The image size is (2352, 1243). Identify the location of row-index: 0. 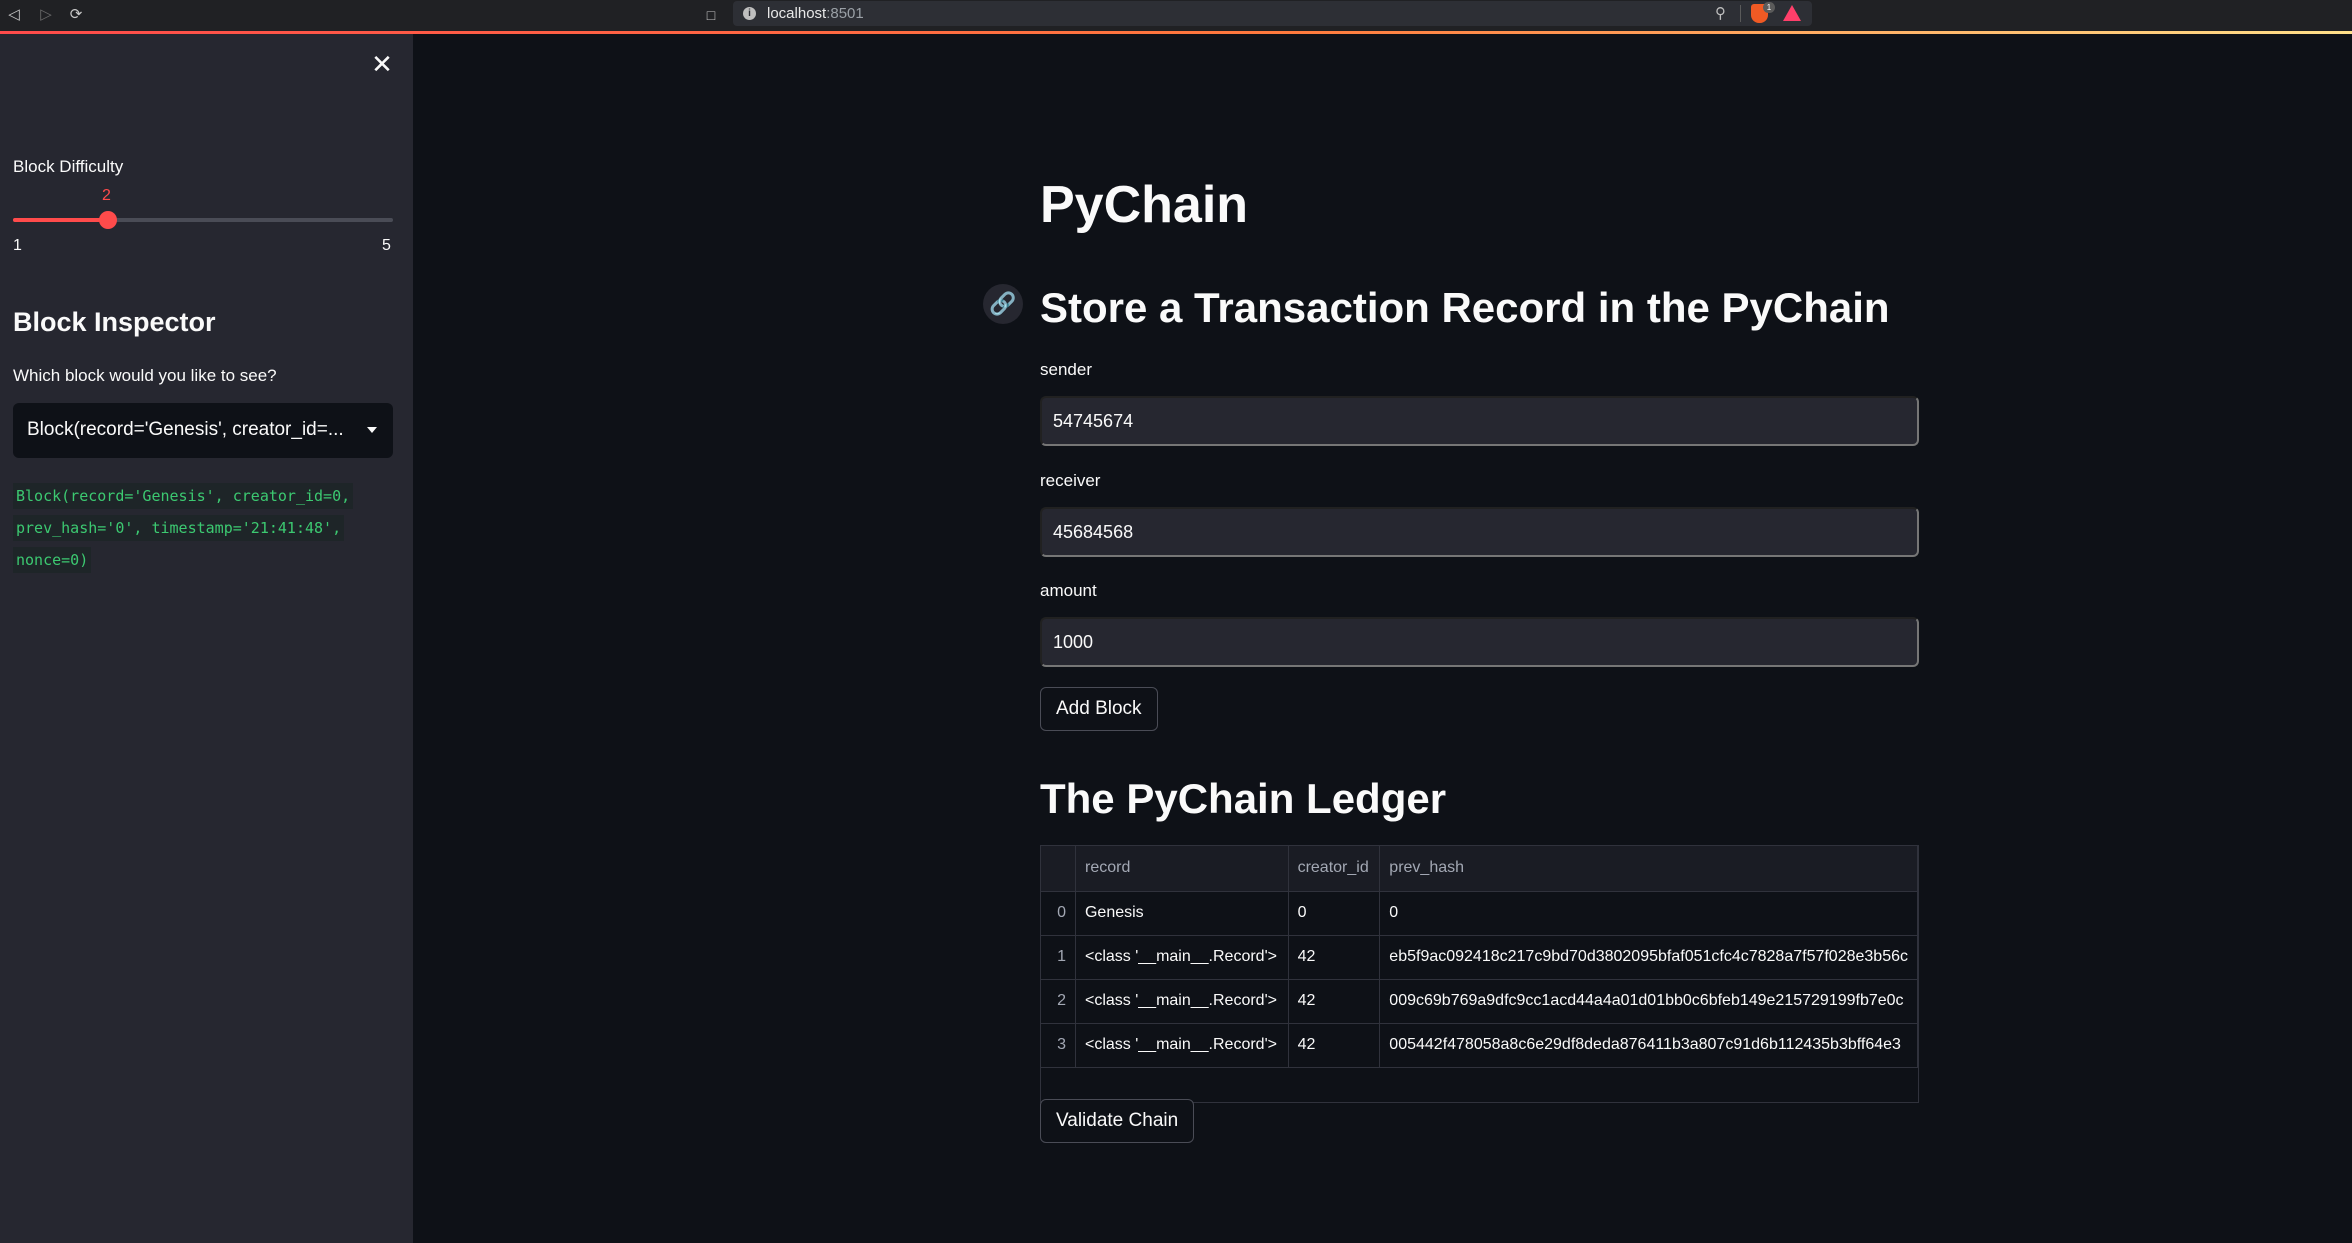
(1058, 913).